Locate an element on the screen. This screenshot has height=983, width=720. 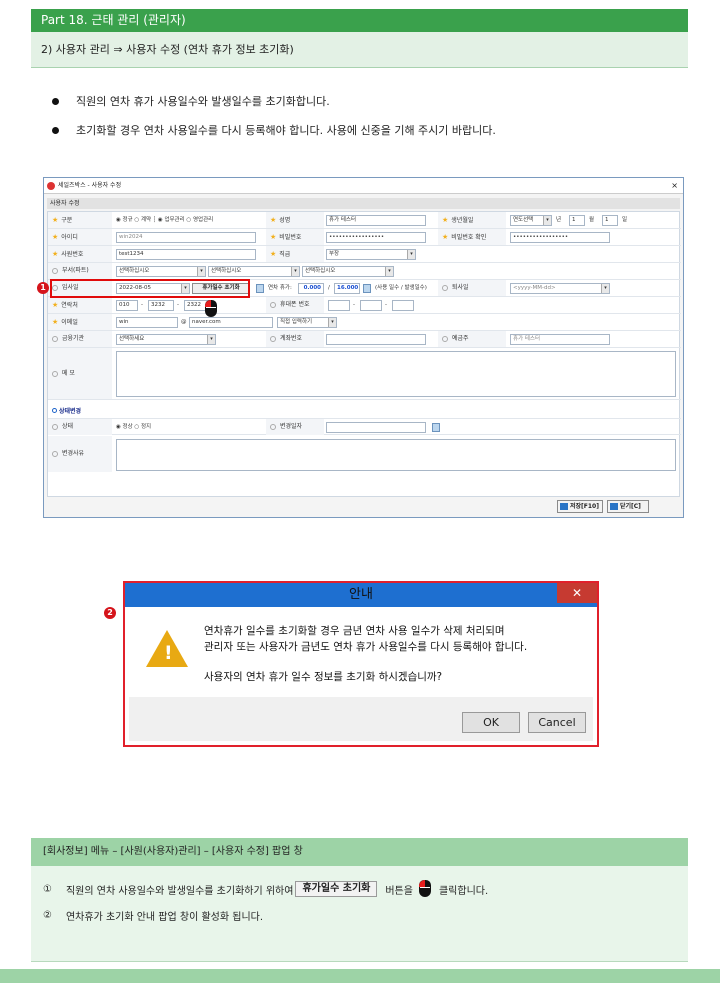
dept-select-2: 선택하십시오 is located at coordinates (254, 271).